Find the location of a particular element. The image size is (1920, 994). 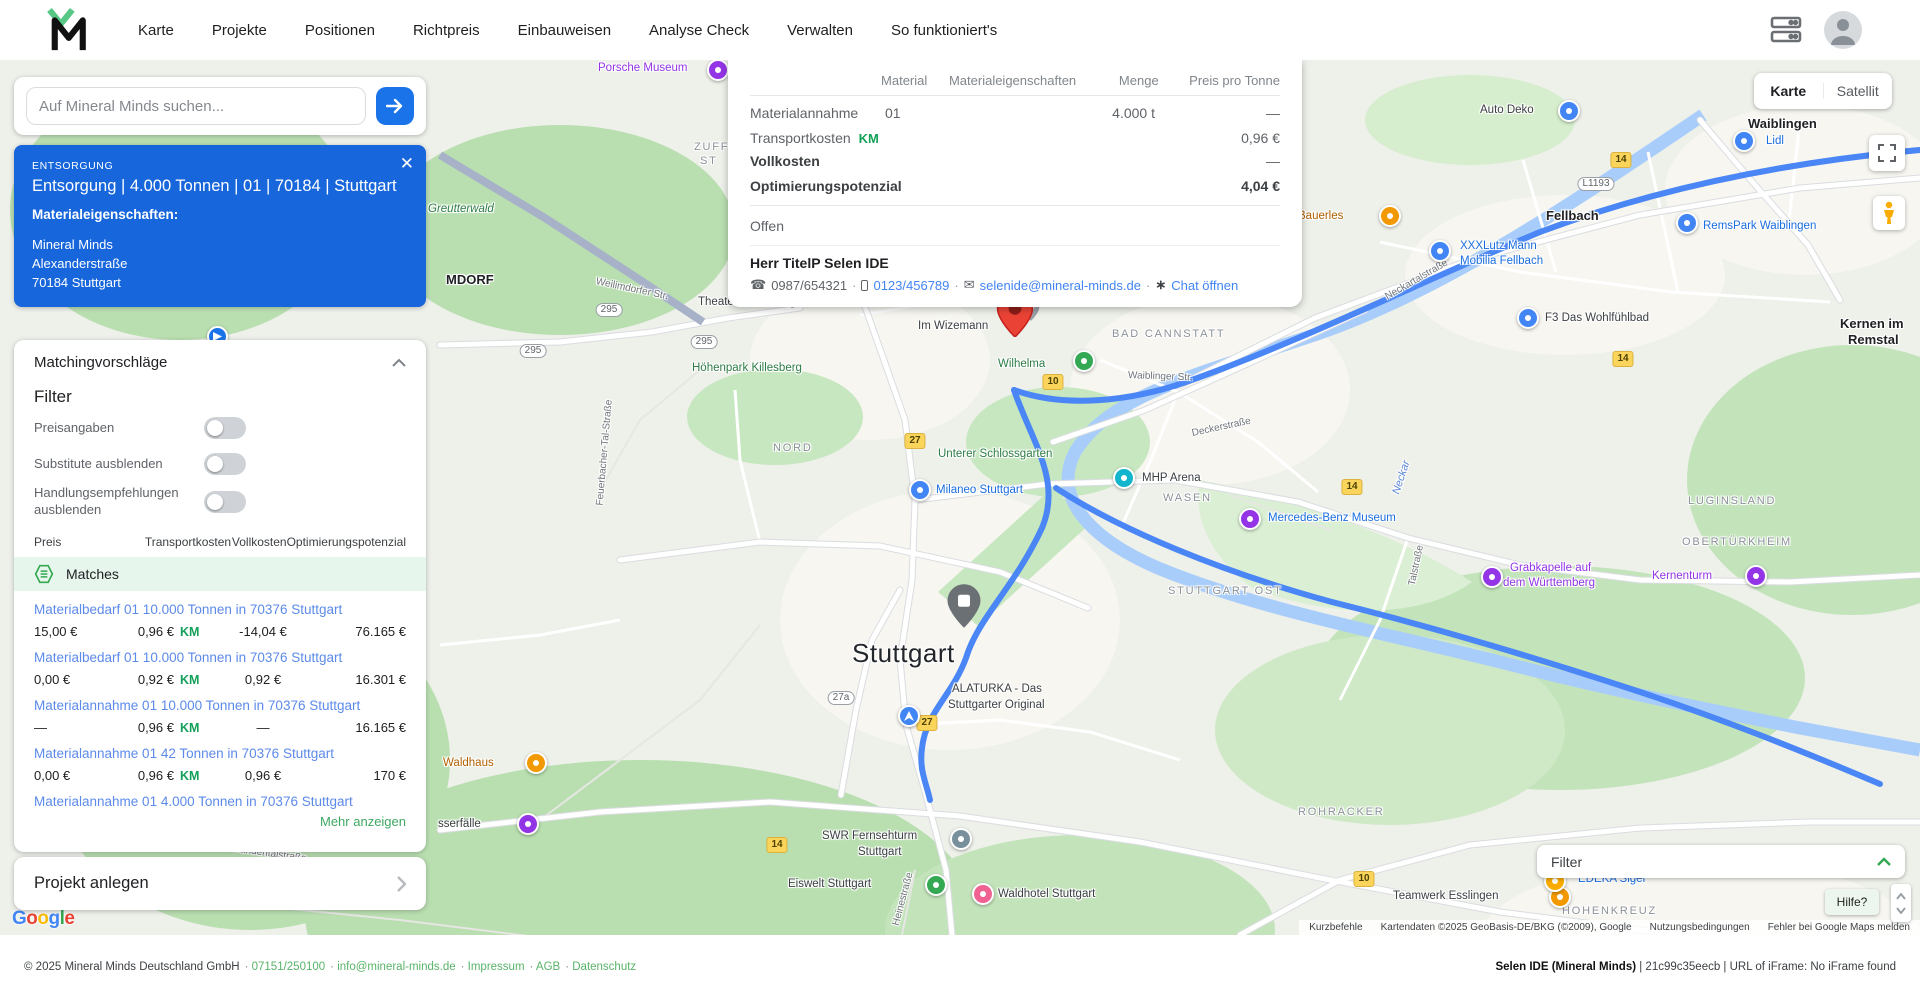

footer-link-impressum: Impressum is located at coordinates (493, 967).